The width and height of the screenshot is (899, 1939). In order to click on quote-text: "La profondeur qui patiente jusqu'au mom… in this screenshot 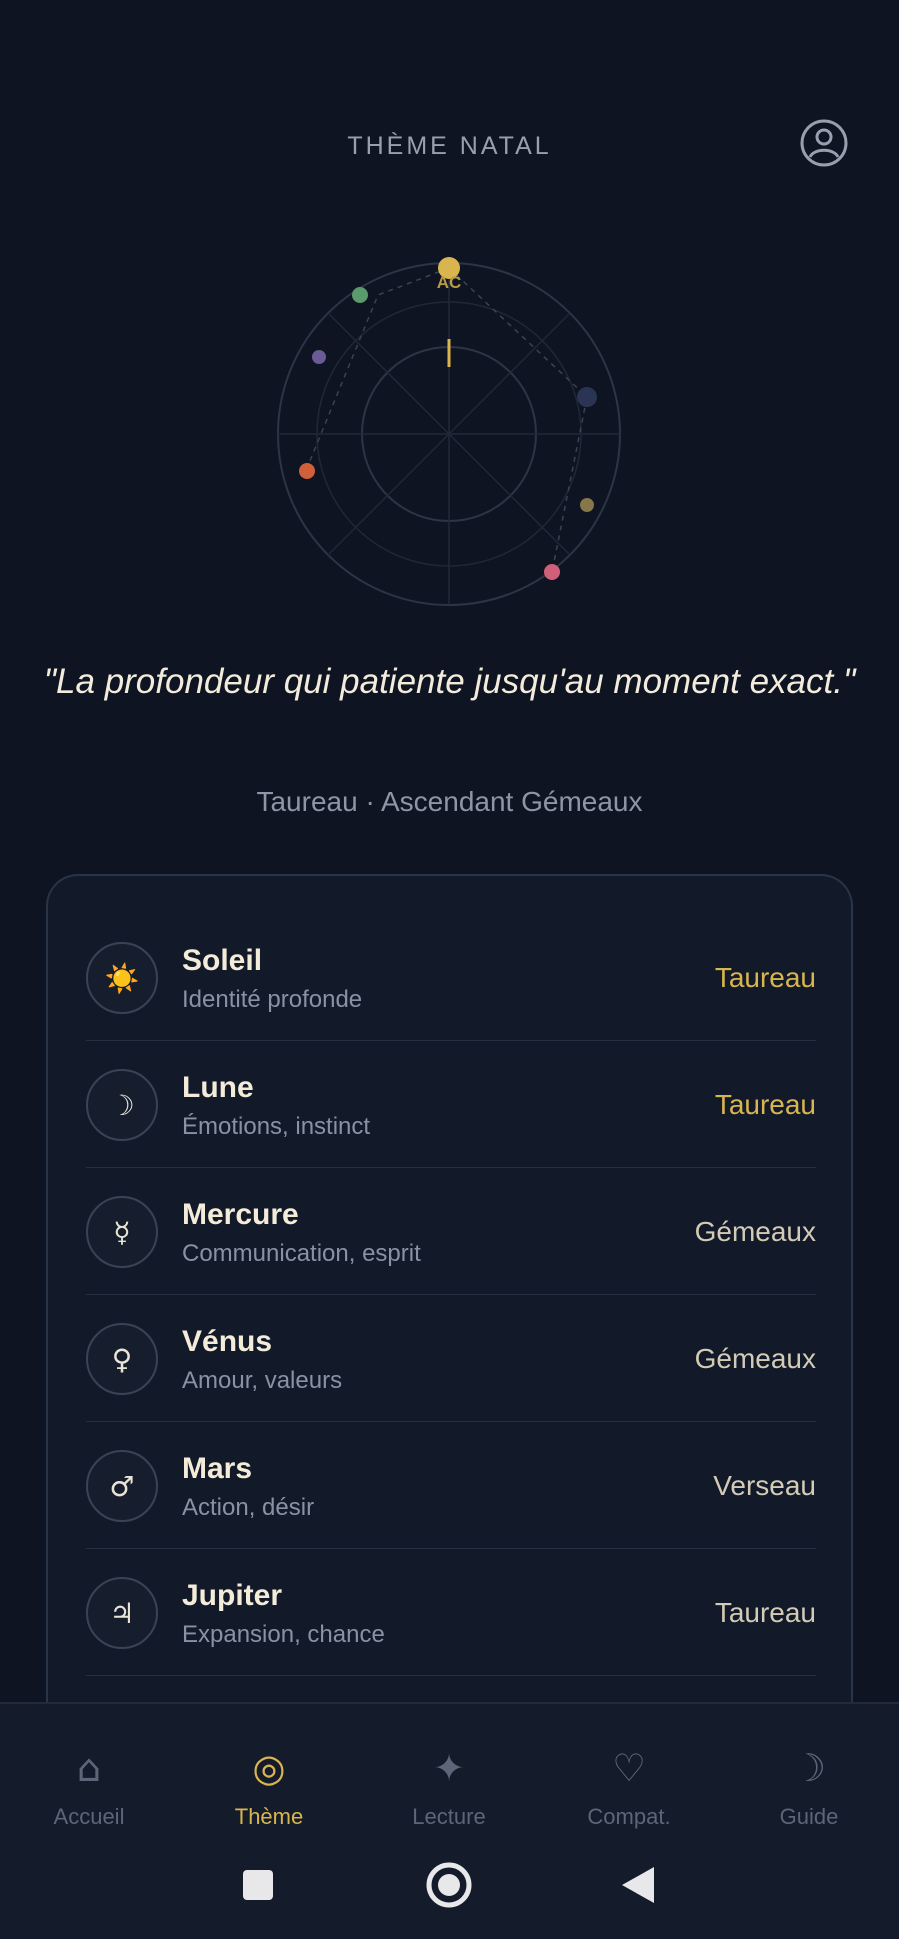, I will do `click(449, 681)`.